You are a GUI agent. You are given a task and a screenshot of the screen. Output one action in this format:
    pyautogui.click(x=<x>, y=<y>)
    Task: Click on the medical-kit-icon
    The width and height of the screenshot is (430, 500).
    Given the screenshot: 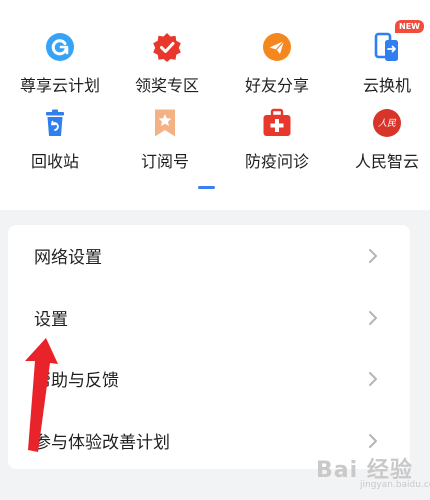 What is the action you would take?
    pyautogui.click(x=277, y=123)
    